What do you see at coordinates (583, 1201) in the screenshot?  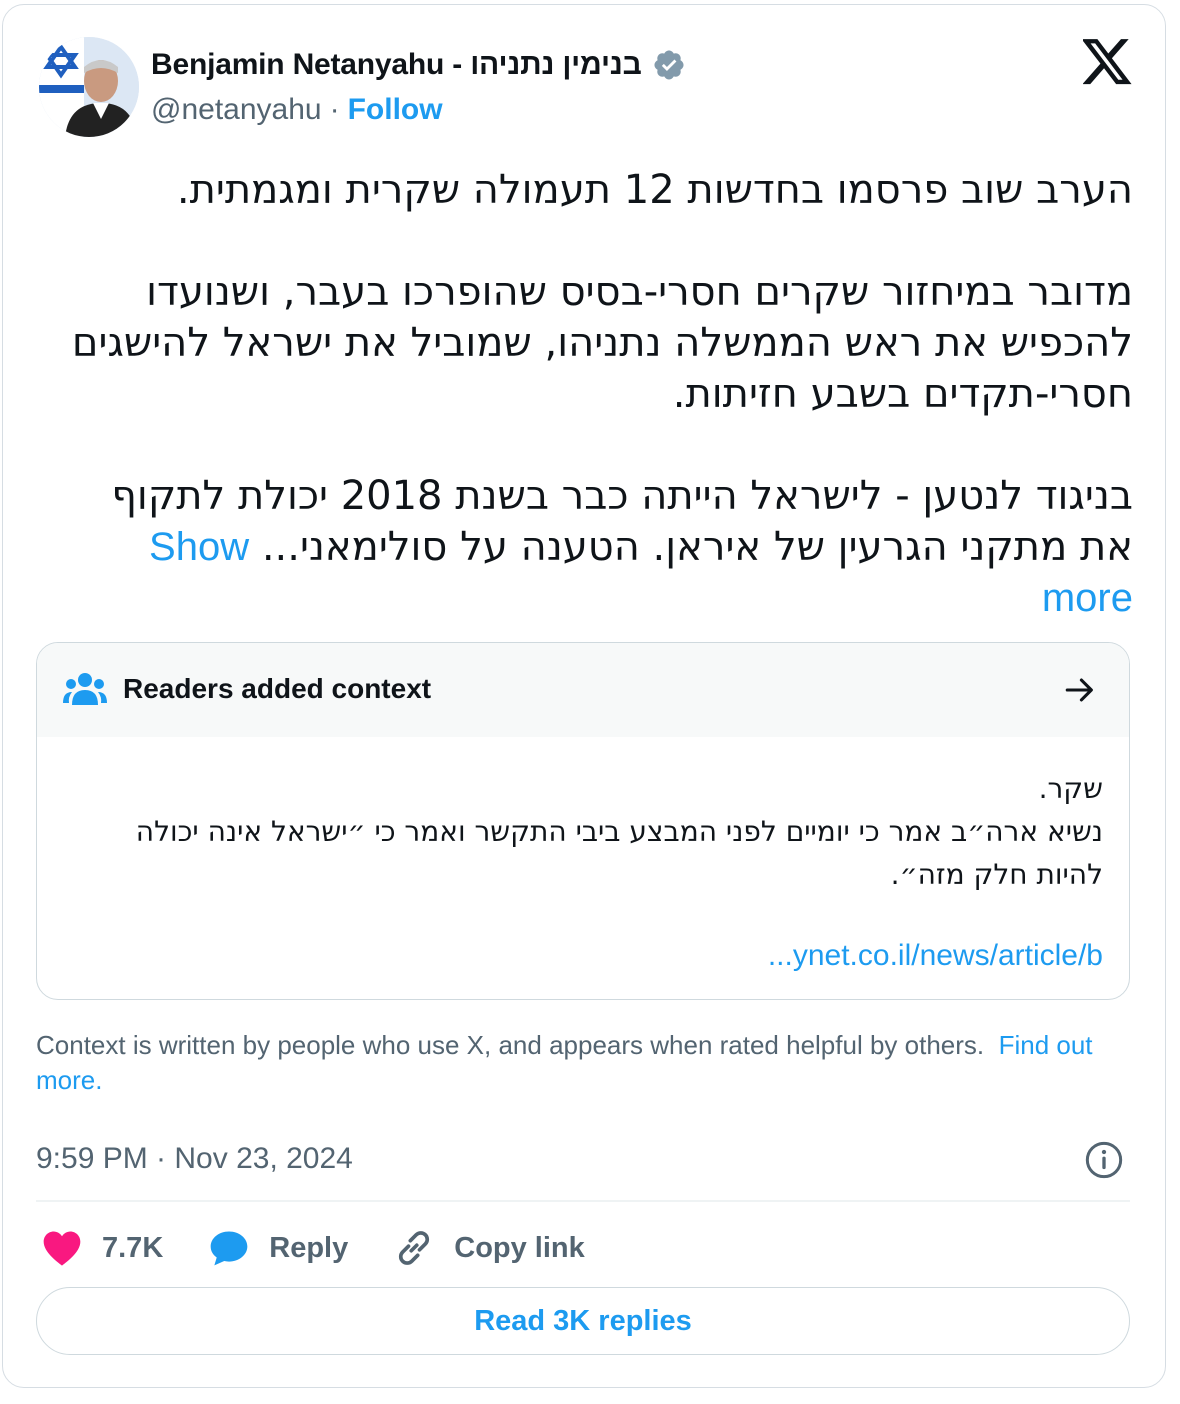 I see `divider` at bounding box center [583, 1201].